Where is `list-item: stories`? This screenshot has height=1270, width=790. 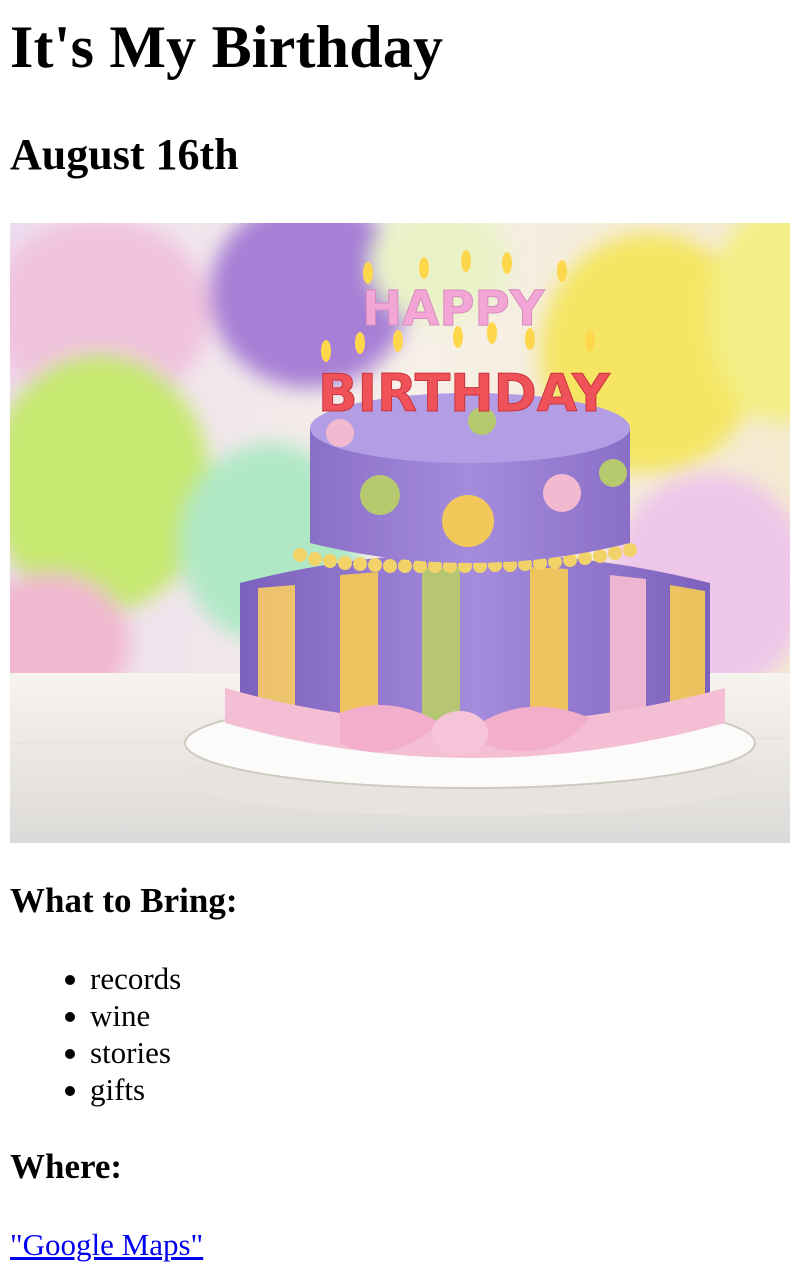 list-item: stories is located at coordinates (122, 1052).